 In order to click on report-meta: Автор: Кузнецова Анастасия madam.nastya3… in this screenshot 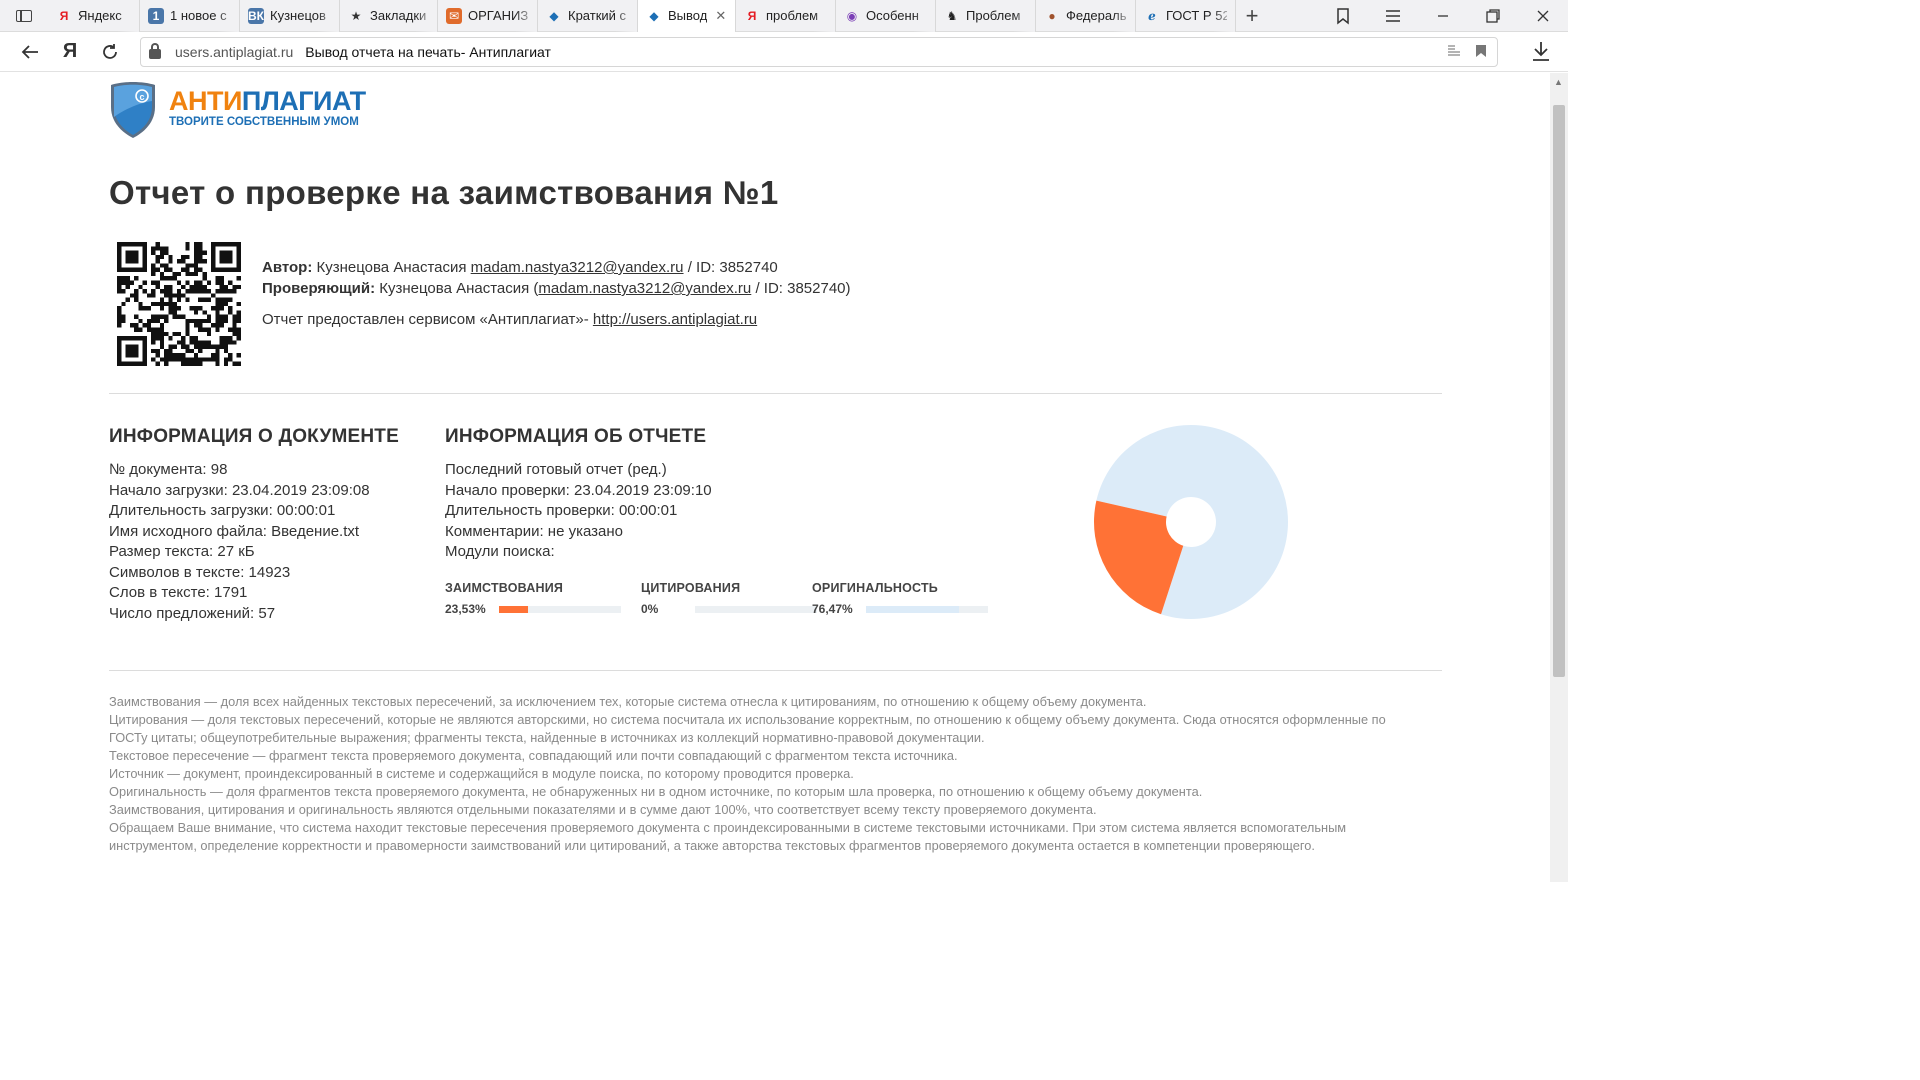, I will do `click(556, 293)`.